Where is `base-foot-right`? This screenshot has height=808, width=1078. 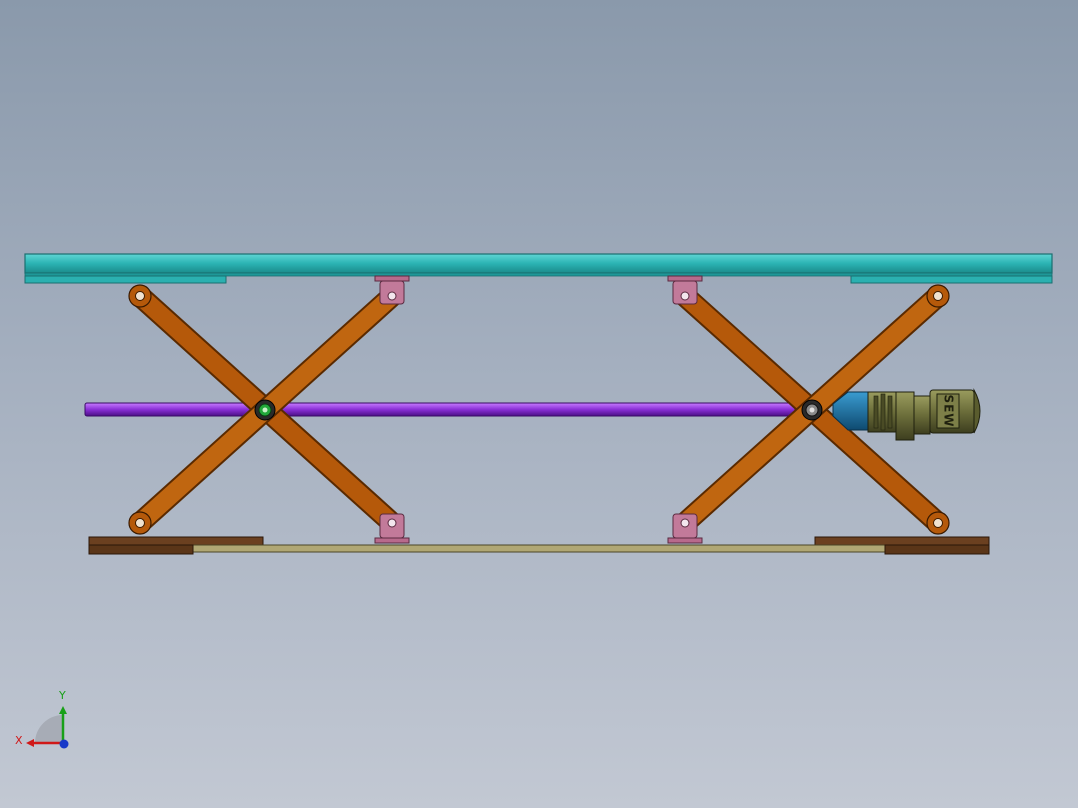
base-foot-right is located at coordinates (937, 549).